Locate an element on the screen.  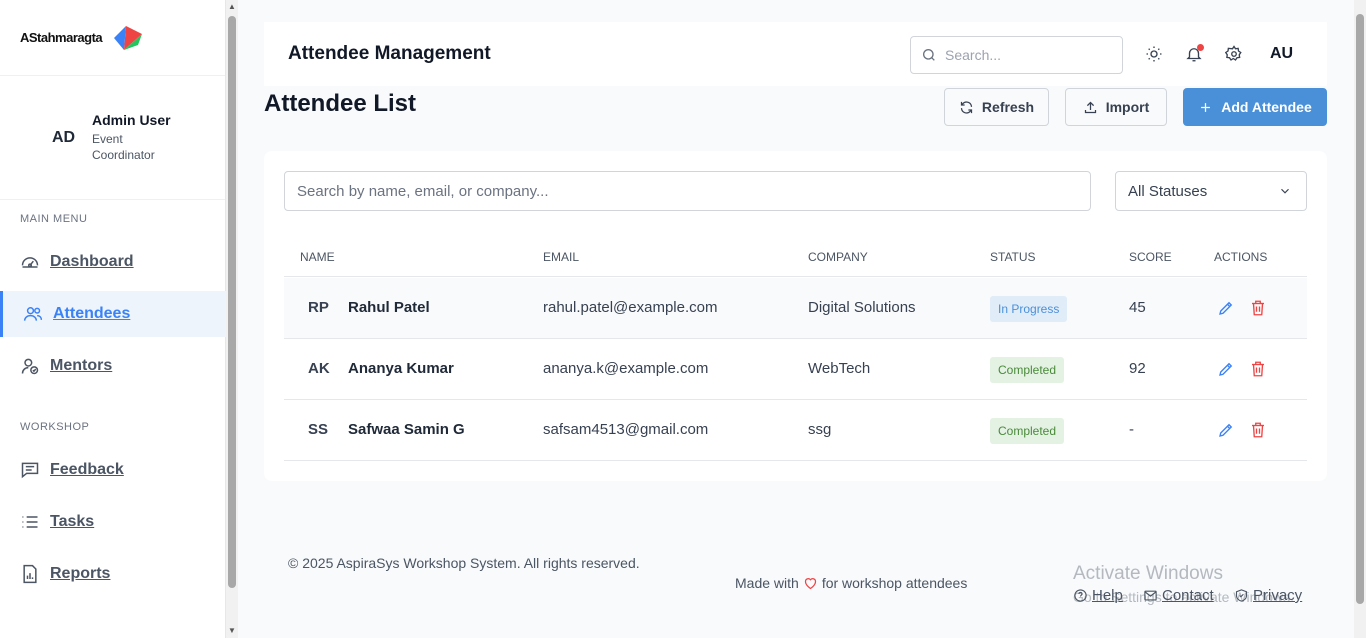
logo-text: AStahmaragta is located at coordinates (61, 37).